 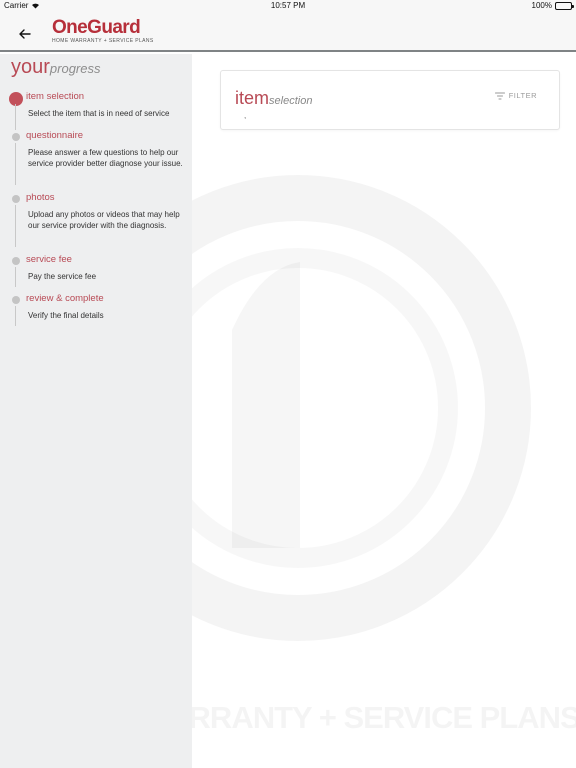 I want to click on status-time: 10:57 PM, so click(x=288, y=5).